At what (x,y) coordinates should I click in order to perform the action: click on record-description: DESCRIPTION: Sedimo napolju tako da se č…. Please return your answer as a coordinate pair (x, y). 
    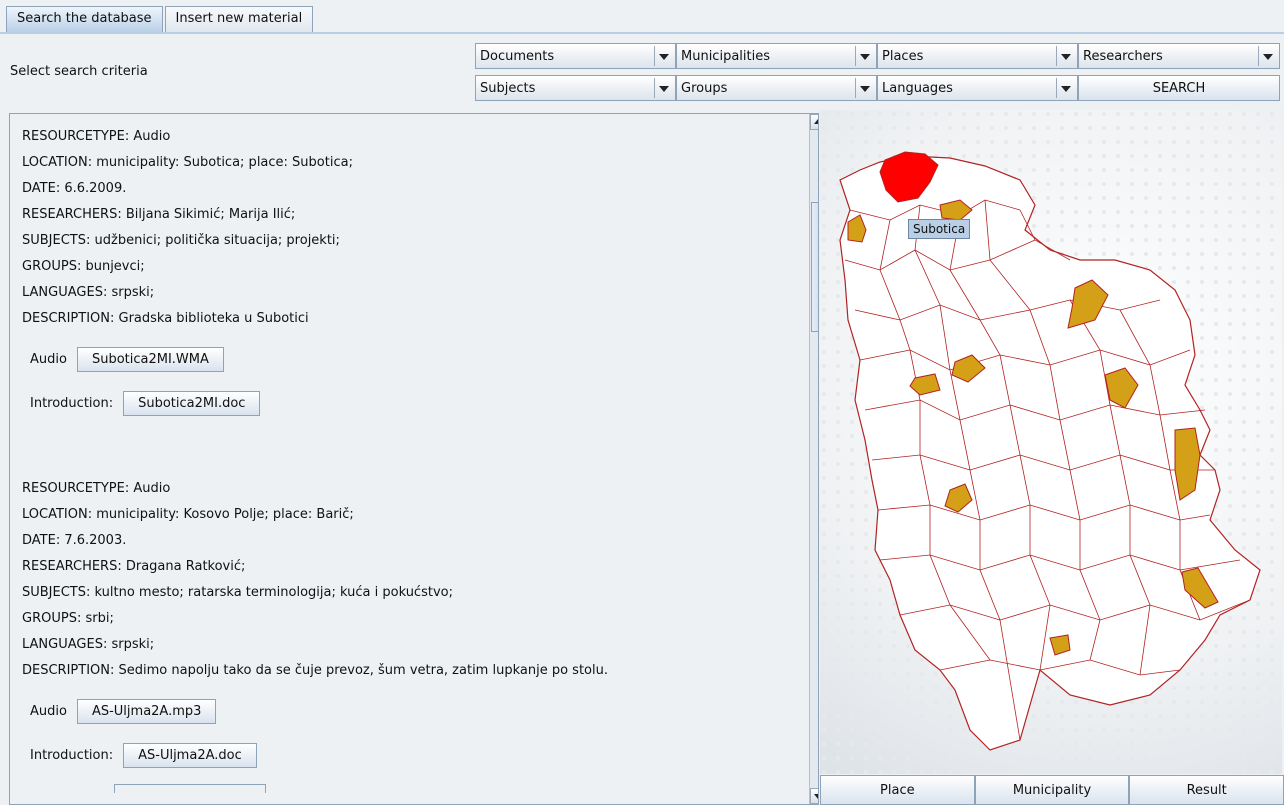
    Looking at the image, I should click on (315, 670).